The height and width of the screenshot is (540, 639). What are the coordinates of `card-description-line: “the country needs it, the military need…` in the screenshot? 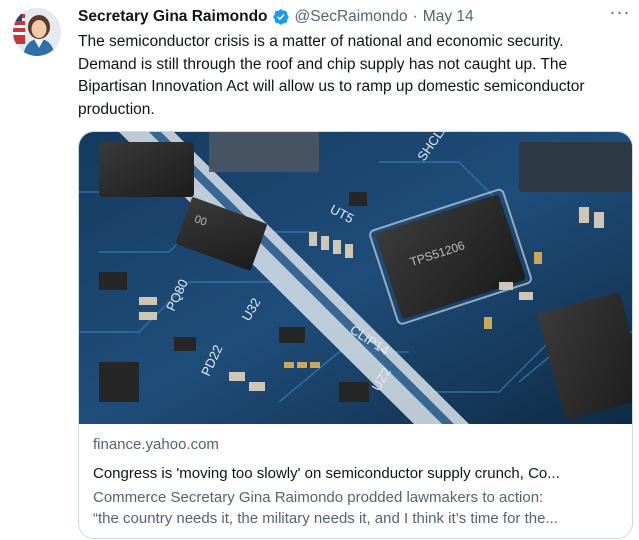 It's located at (325, 518).